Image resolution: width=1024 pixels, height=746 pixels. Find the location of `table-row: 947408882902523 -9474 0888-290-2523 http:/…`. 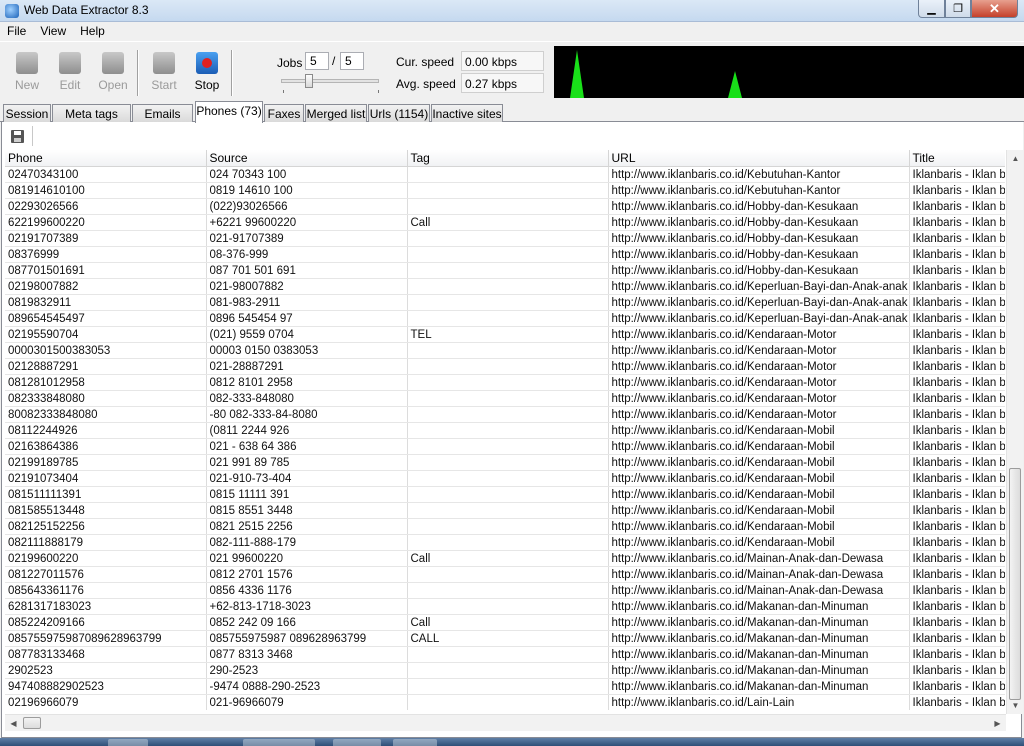

table-row: 947408882902523 -9474 0888-290-2523 http:/… is located at coordinates (505, 686).